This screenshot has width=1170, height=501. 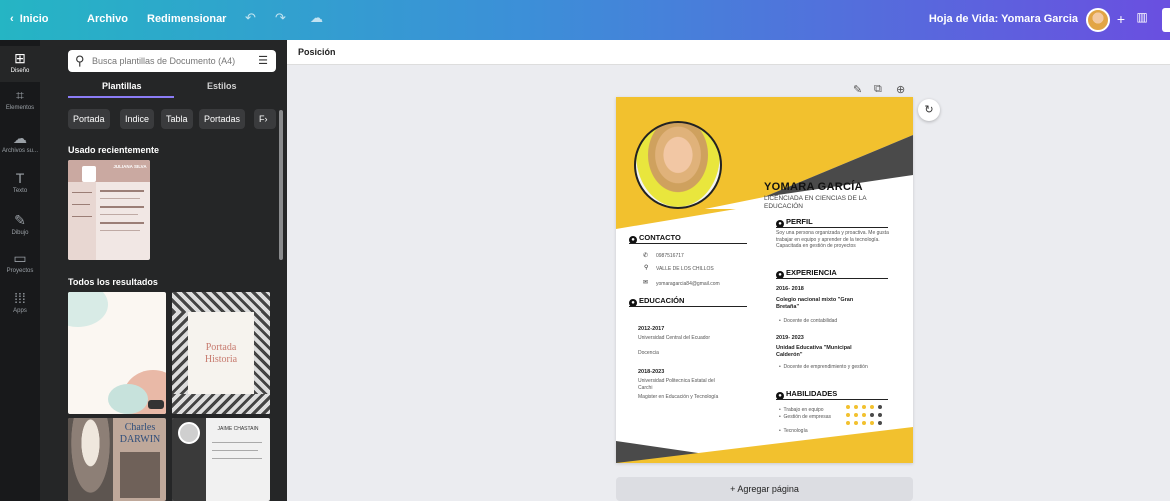 I want to click on skill-2-text: Gestión de empresas, so click(x=807, y=417).